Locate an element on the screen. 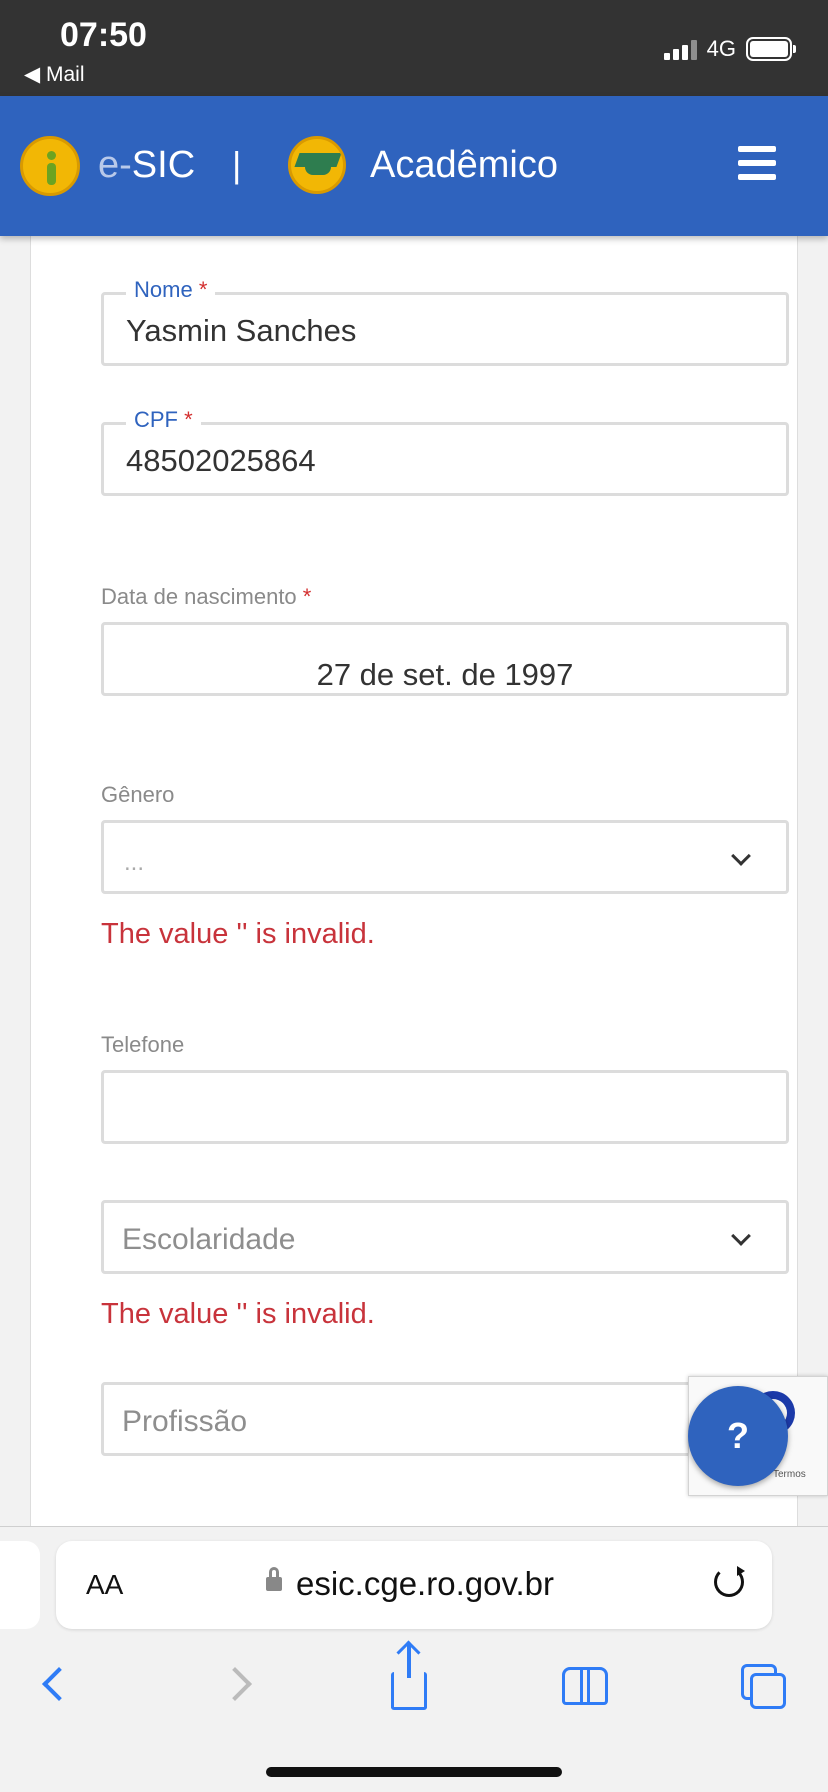 This screenshot has height=1792, width=828. escolaridade-error: The value '' is invalid. is located at coordinates (238, 1314).